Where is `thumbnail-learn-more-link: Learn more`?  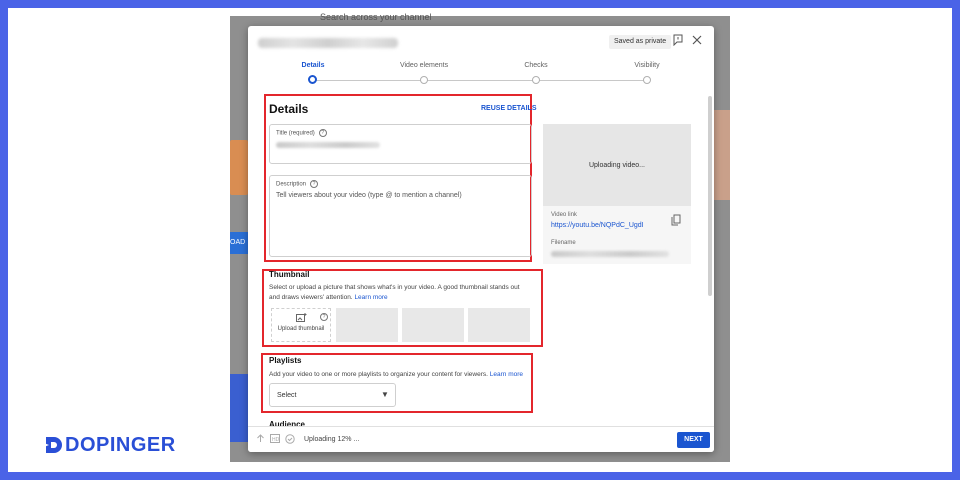 thumbnail-learn-more-link: Learn more is located at coordinates (370, 297).